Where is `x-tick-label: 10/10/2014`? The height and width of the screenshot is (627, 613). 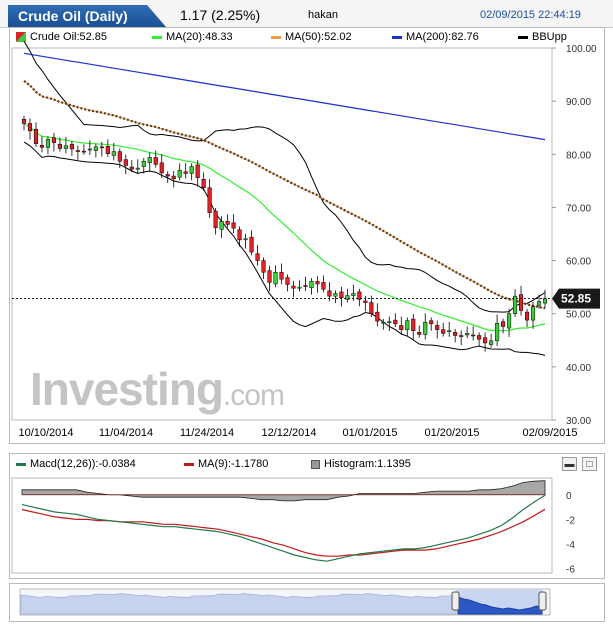 x-tick-label: 10/10/2014 is located at coordinates (45, 433).